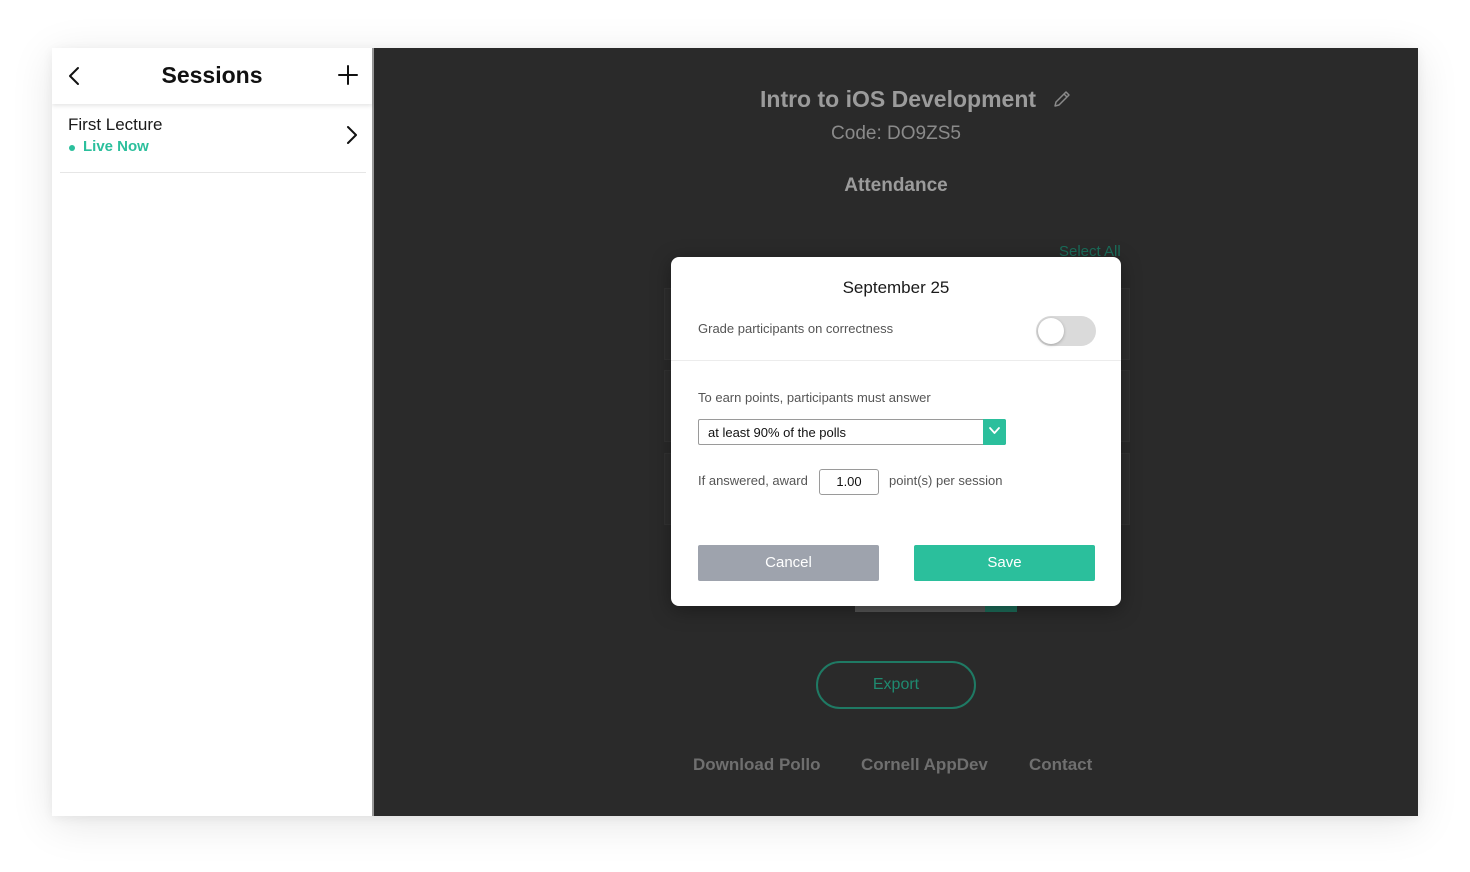  I want to click on modal-title: September 25, so click(896, 287).